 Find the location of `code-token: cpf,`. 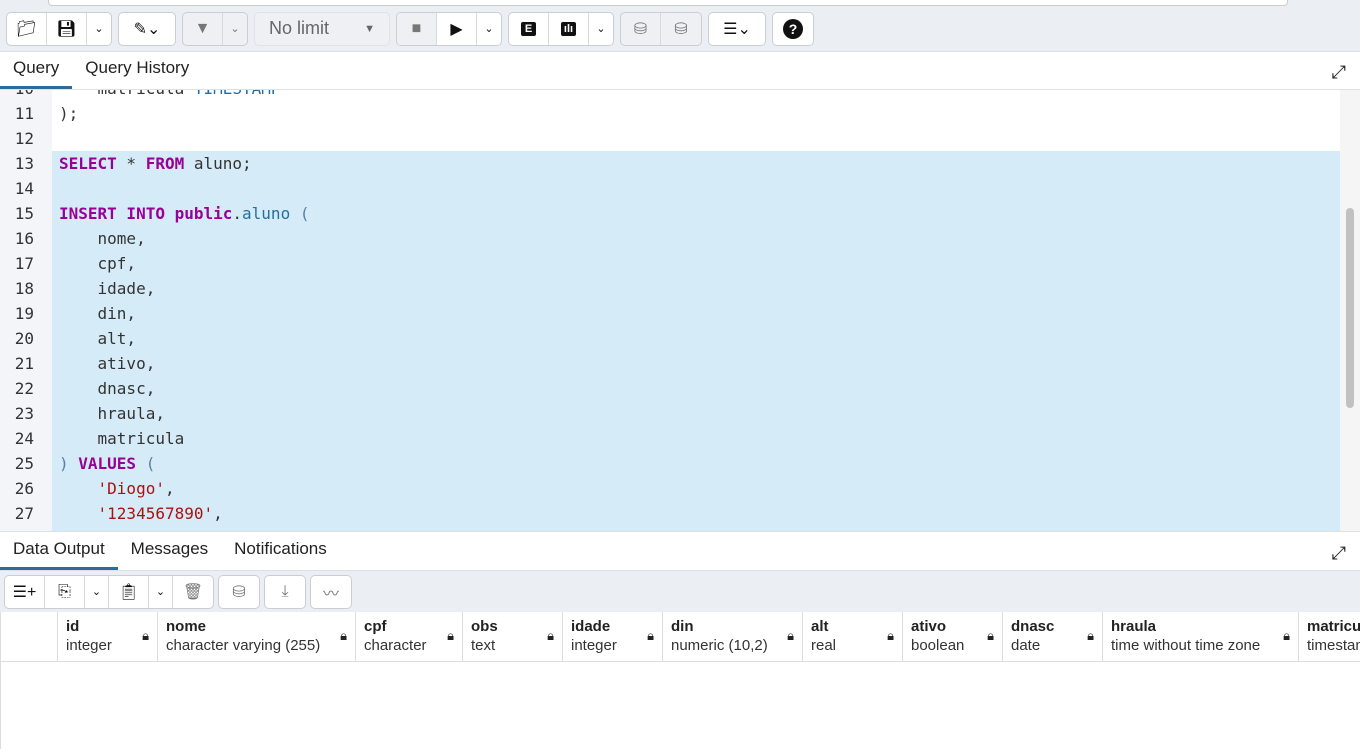

code-token: cpf, is located at coordinates (98, 263).